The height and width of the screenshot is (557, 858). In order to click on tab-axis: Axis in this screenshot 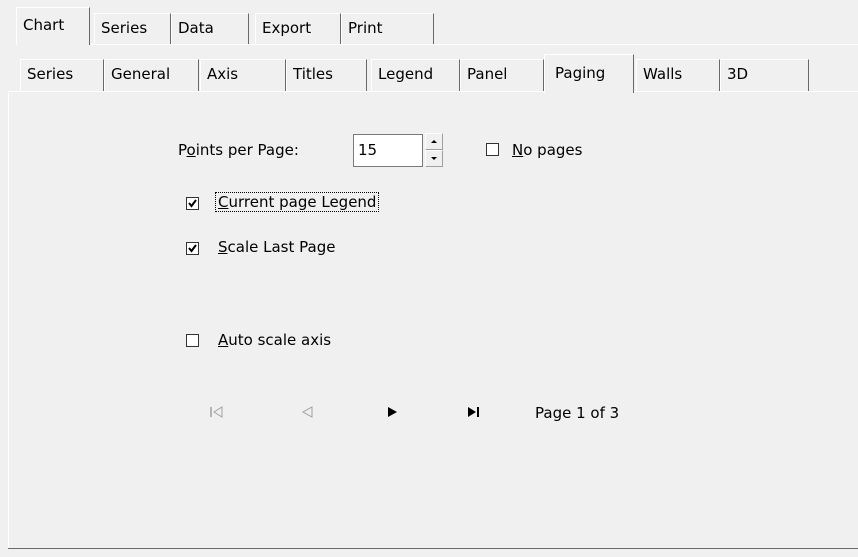, I will do `click(243, 75)`.